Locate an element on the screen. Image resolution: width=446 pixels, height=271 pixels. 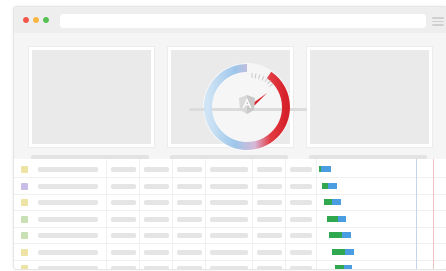
performance-gauge is located at coordinates (248, 107).